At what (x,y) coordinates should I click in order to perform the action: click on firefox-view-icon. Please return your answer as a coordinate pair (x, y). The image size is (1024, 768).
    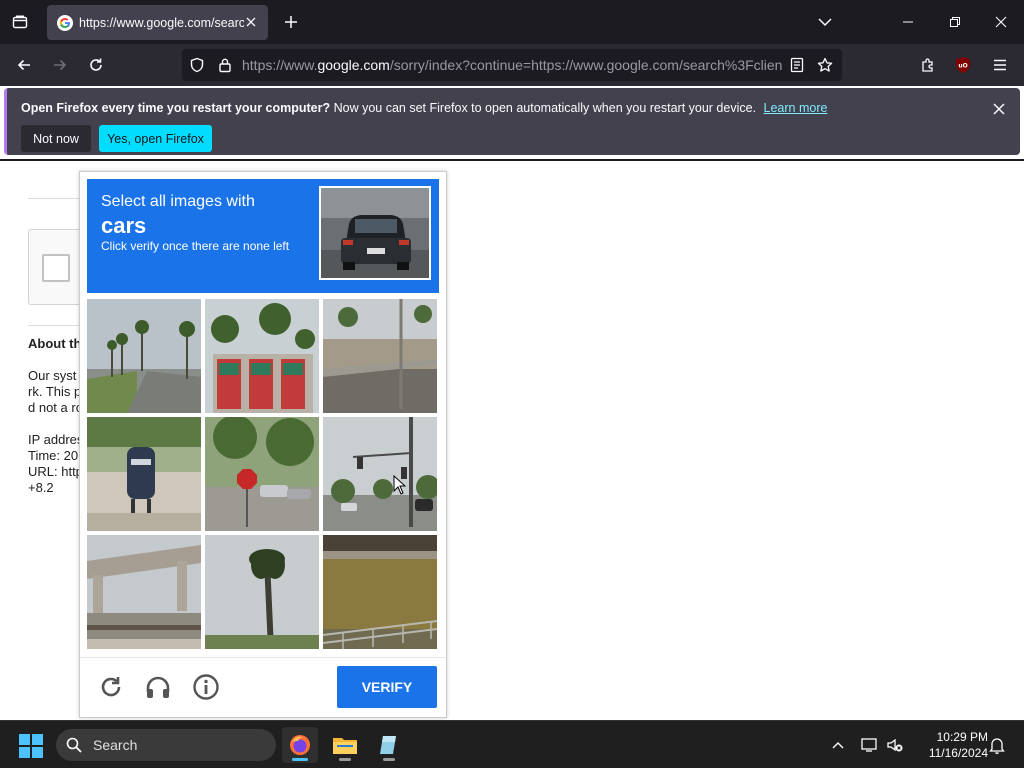
    Looking at the image, I should click on (20, 22).